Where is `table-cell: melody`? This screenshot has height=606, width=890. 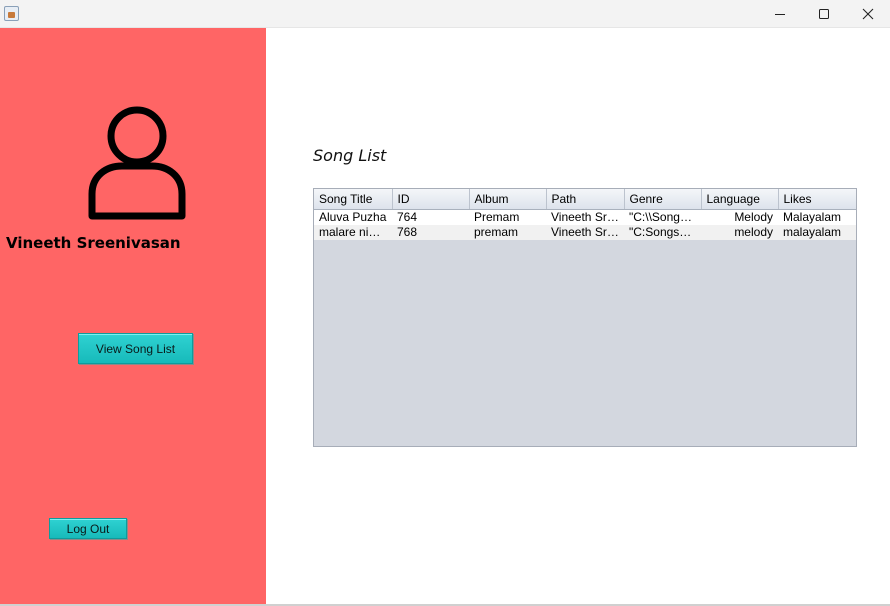
table-cell: melody is located at coordinates (739, 232).